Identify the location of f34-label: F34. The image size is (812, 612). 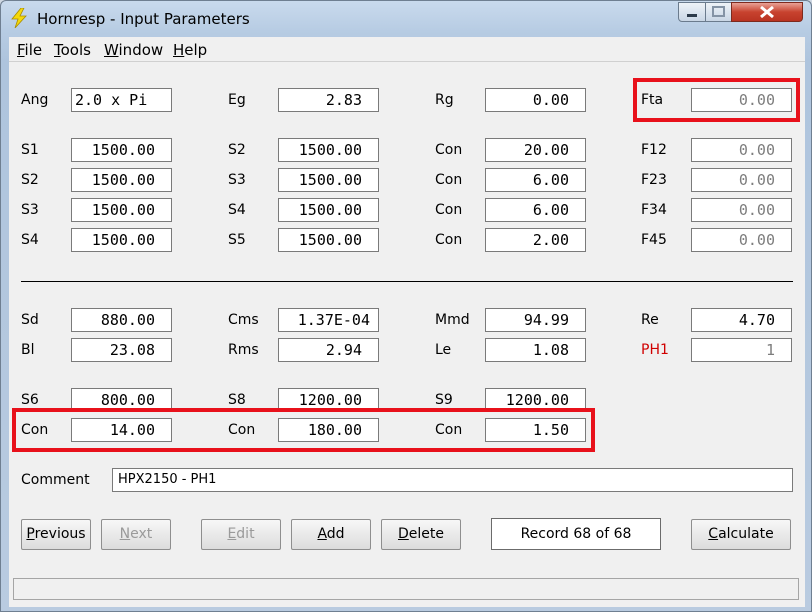
(654, 210).